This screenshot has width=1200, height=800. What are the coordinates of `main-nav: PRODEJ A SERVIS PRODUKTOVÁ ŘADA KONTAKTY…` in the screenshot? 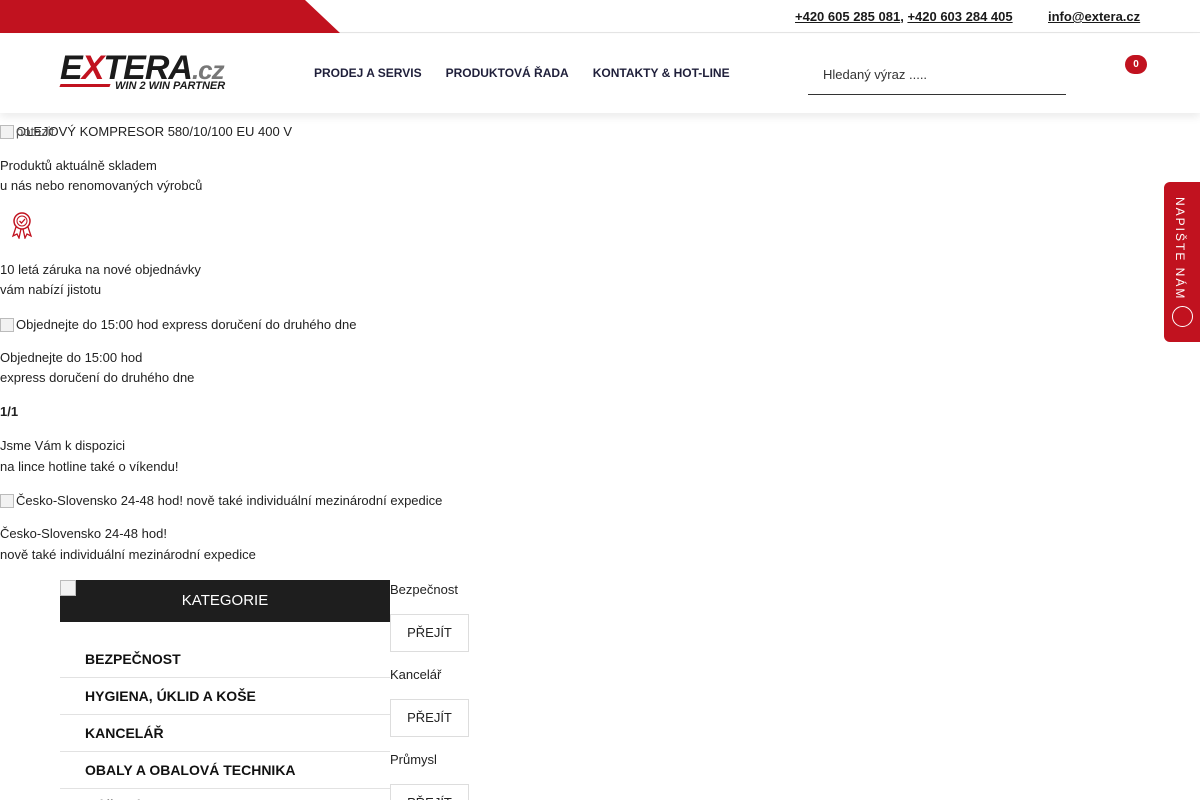 It's located at (522, 73).